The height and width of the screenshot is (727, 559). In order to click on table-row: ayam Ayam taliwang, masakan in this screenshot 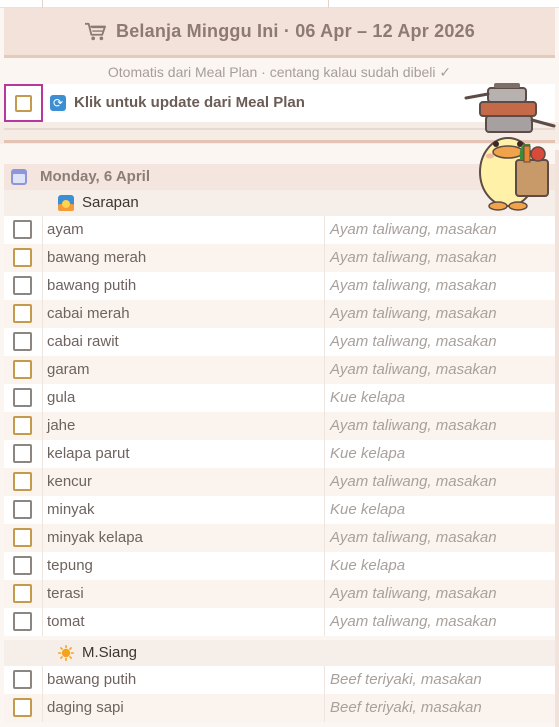, I will do `click(279, 230)`.